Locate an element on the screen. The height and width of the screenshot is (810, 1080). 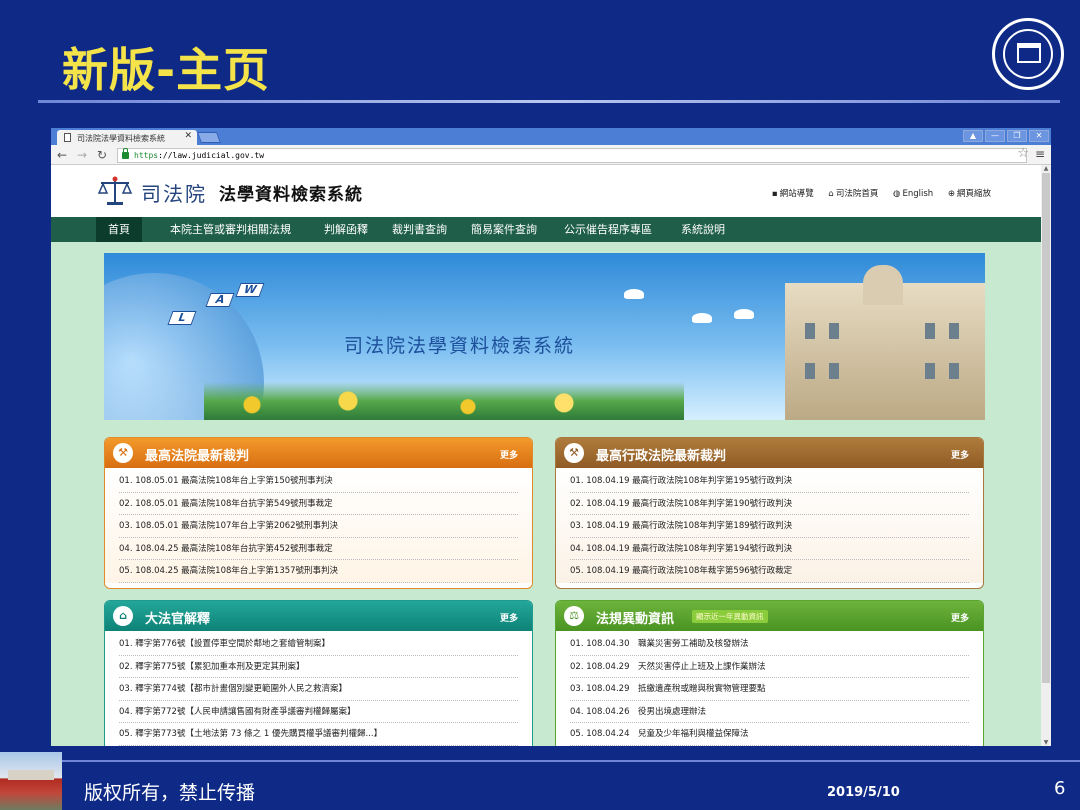
panel-header: ⚒ 最高行政法院最新裁判 更多 is located at coordinates (769, 453).